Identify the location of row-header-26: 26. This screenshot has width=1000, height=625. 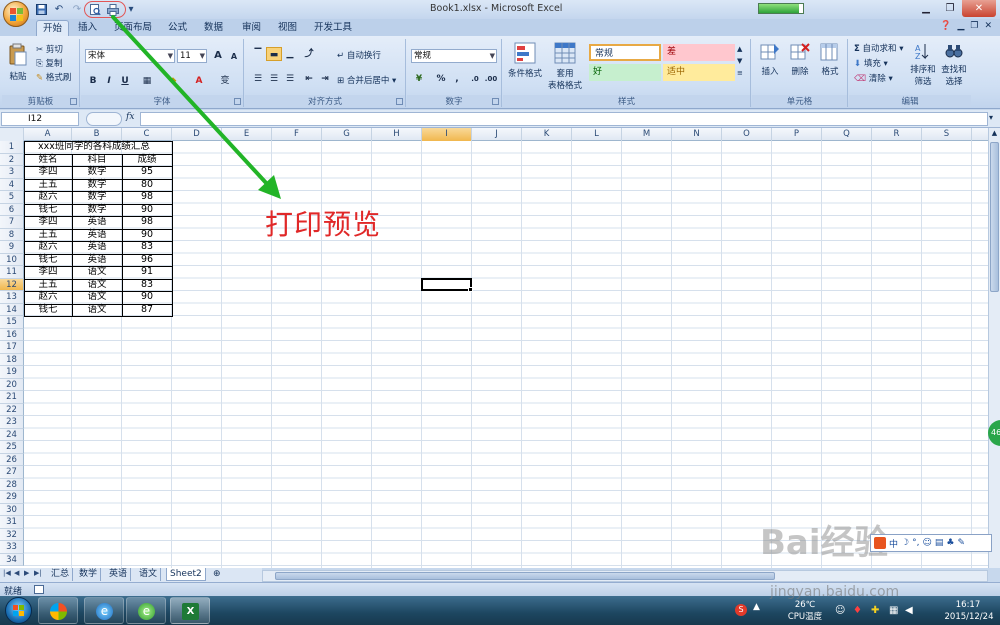
(12, 459).